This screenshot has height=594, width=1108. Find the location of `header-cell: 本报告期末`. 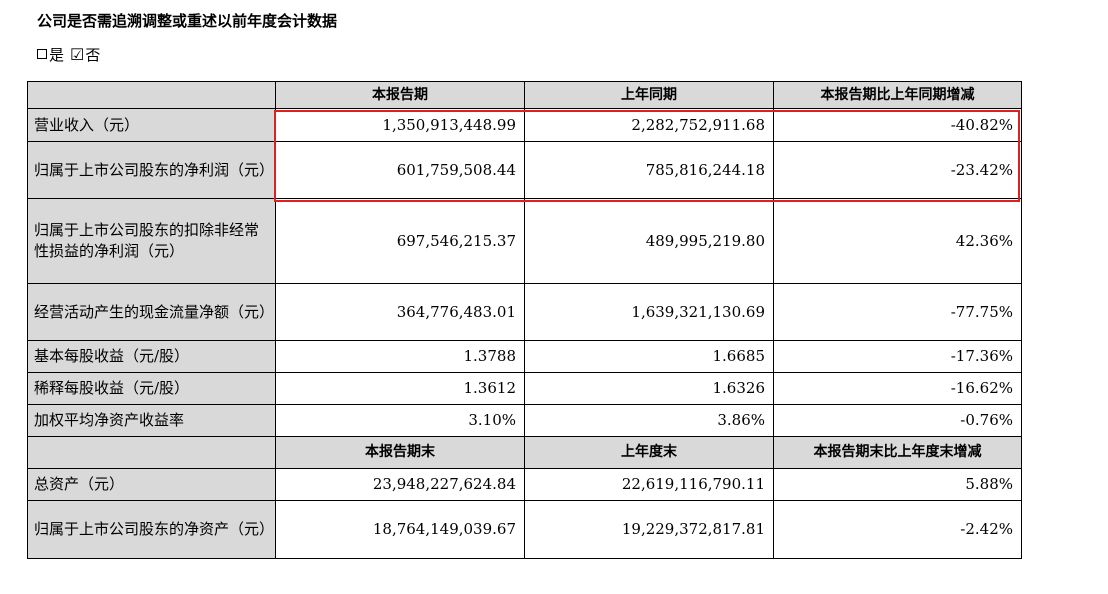

header-cell: 本报告期末 is located at coordinates (400, 452).